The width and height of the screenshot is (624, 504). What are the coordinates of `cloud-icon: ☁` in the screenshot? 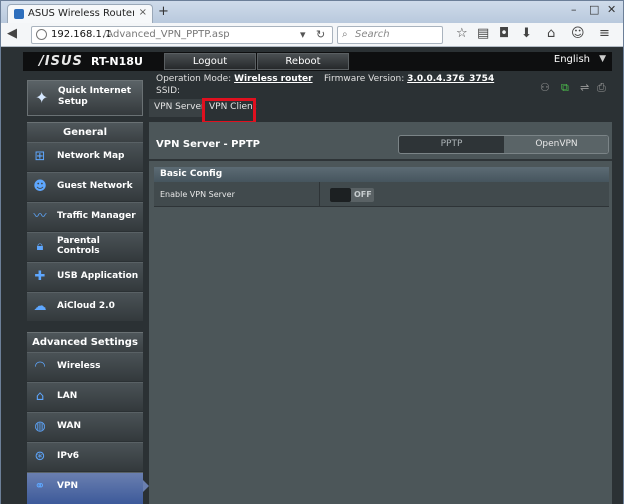 It's located at (40, 306).